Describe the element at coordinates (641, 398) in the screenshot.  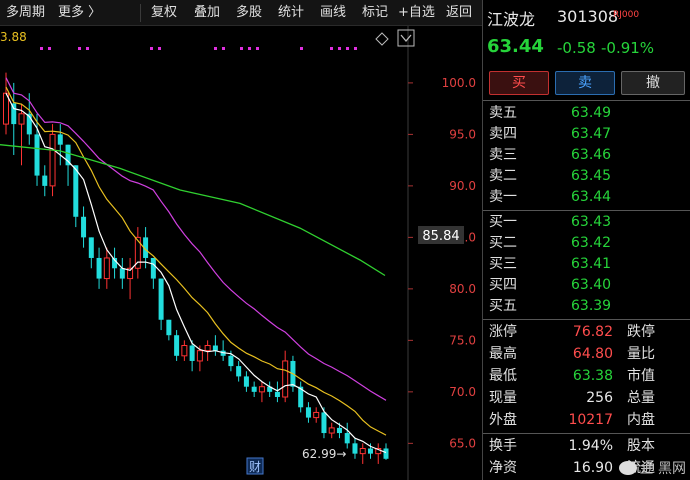
I see `stat-label: 总量` at that location.